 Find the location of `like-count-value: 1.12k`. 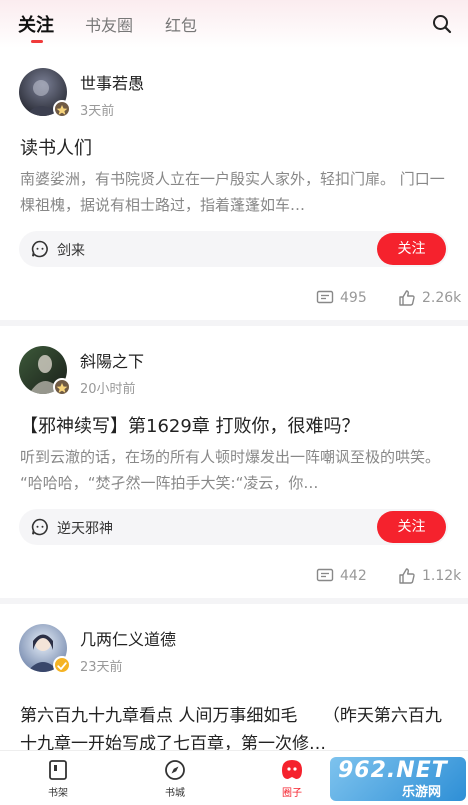

like-count-value: 1.12k is located at coordinates (442, 576).